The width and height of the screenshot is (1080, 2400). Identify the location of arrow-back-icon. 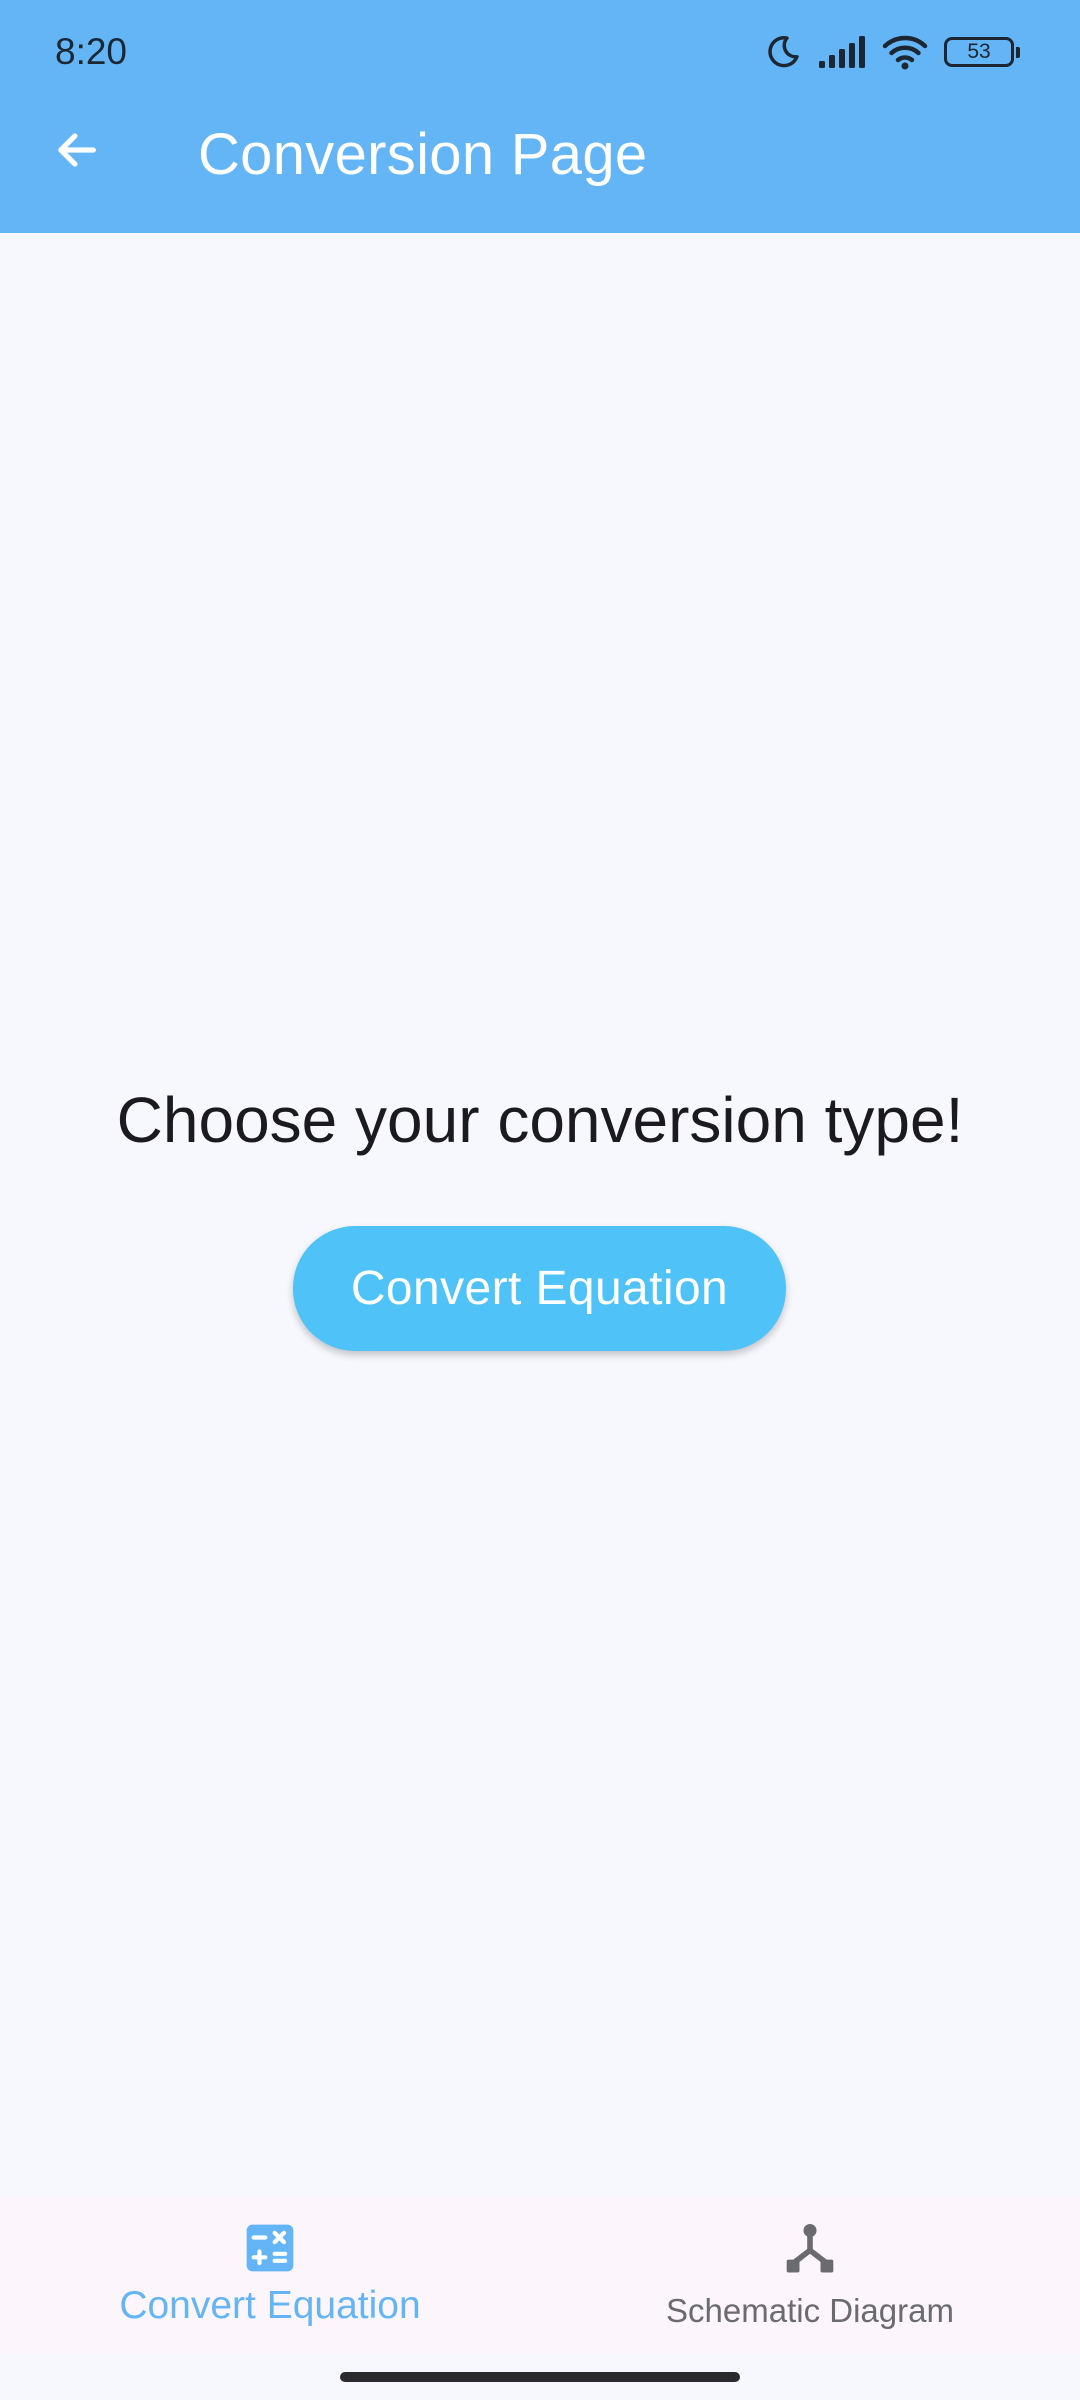
(76, 152).